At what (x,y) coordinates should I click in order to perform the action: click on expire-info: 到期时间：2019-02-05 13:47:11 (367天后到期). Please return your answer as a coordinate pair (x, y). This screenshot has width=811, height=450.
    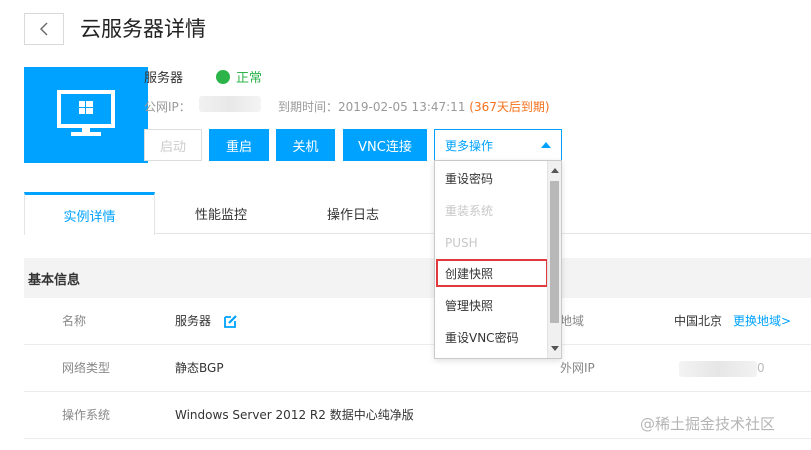
    Looking at the image, I should click on (414, 106).